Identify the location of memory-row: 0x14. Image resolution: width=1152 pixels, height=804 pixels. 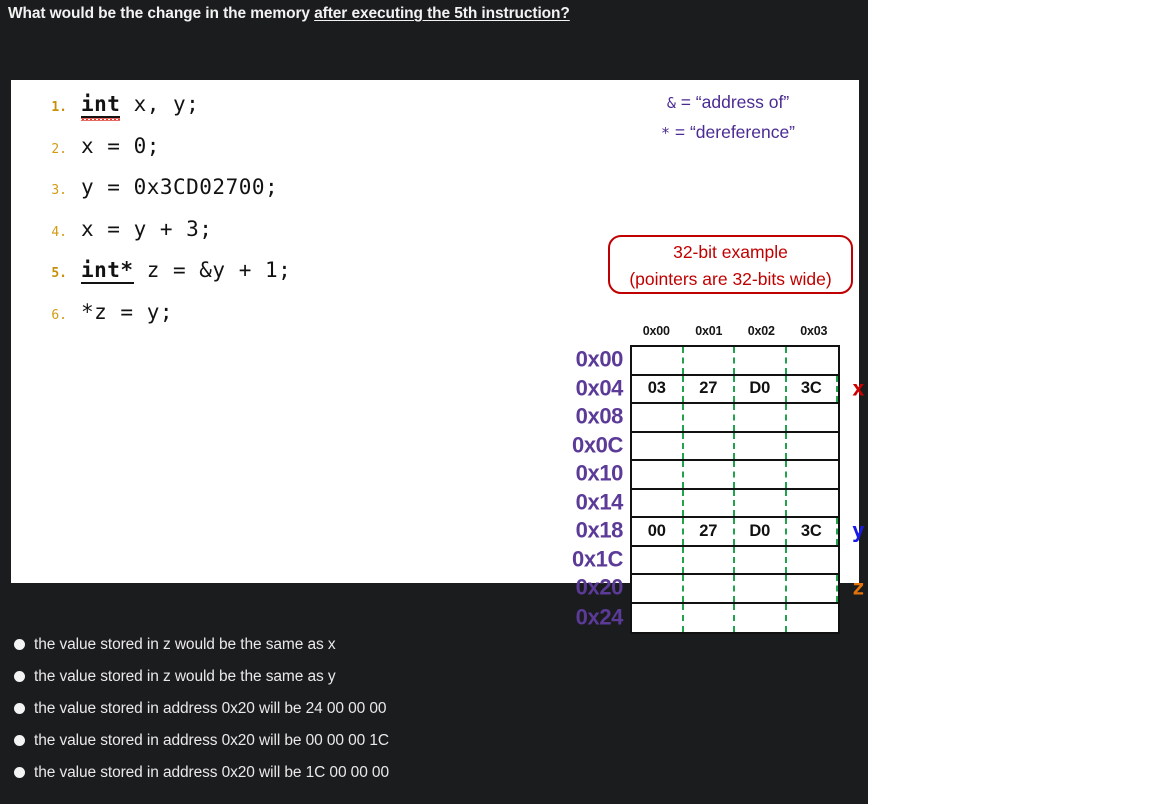
(707, 503).